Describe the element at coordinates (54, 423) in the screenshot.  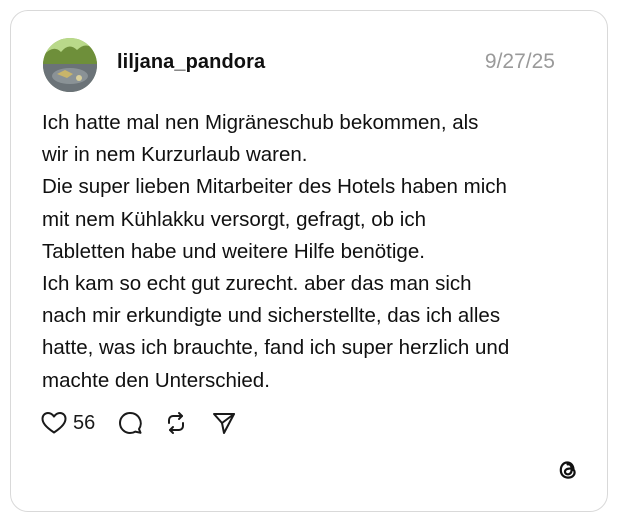
I see `heart-icon` at that location.